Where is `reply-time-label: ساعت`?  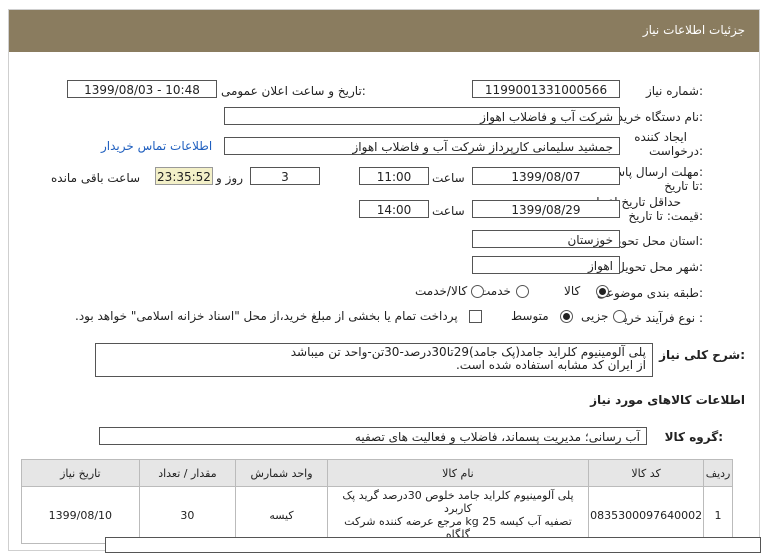 reply-time-label: ساعت is located at coordinates (448, 178).